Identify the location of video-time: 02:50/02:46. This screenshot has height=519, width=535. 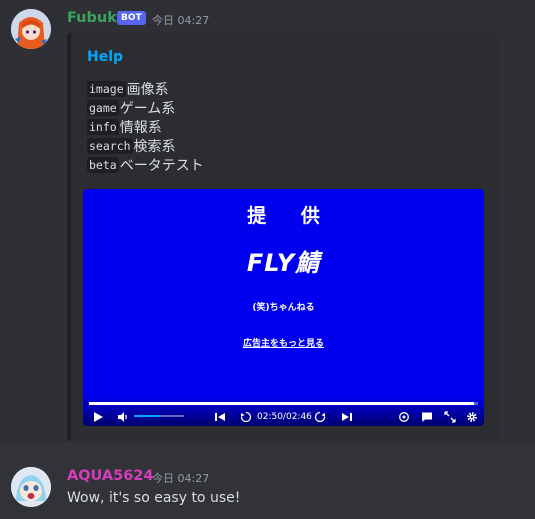
(284, 417).